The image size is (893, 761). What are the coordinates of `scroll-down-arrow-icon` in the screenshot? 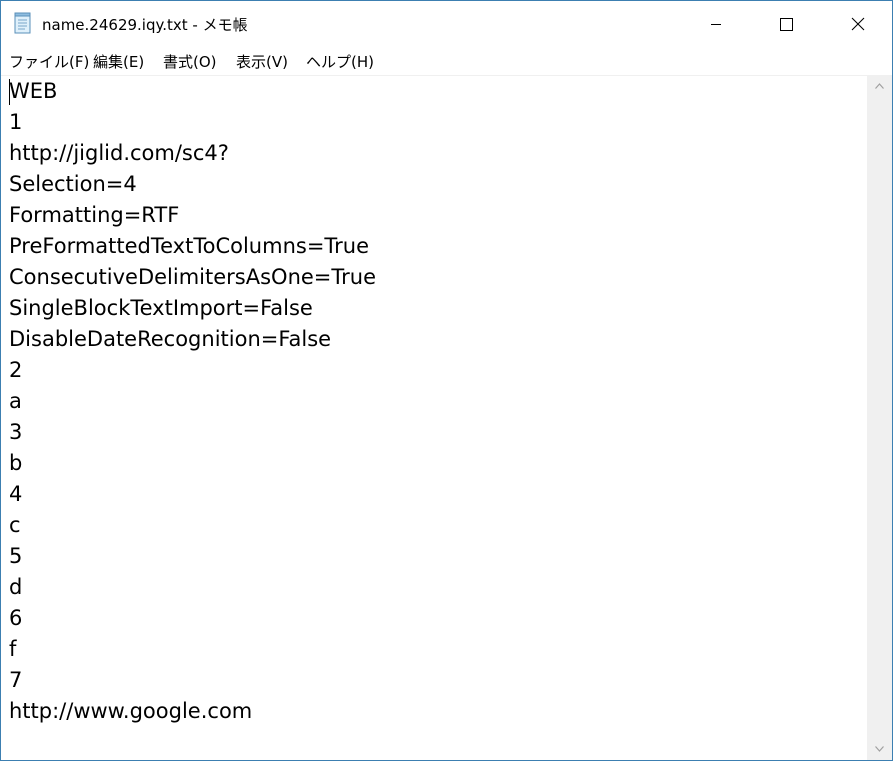 It's located at (879, 749).